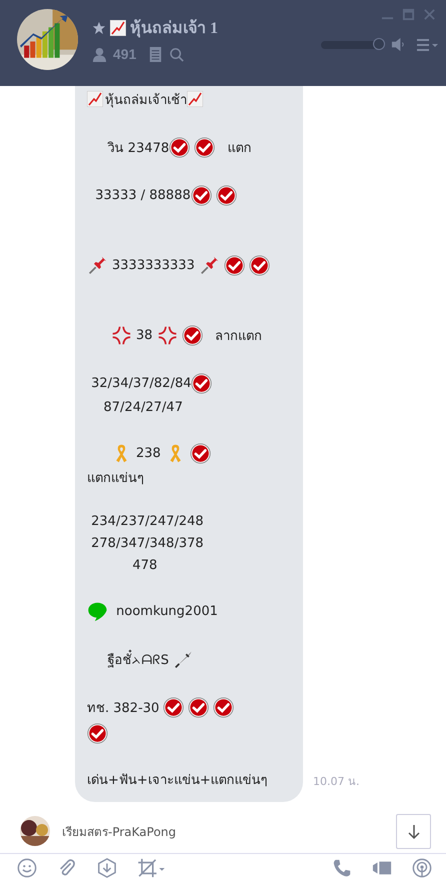 This screenshot has height=882, width=446. What do you see at coordinates (67, 868) in the screenshot?
I see `paperclip-icon` at bounding box center [67, 868].